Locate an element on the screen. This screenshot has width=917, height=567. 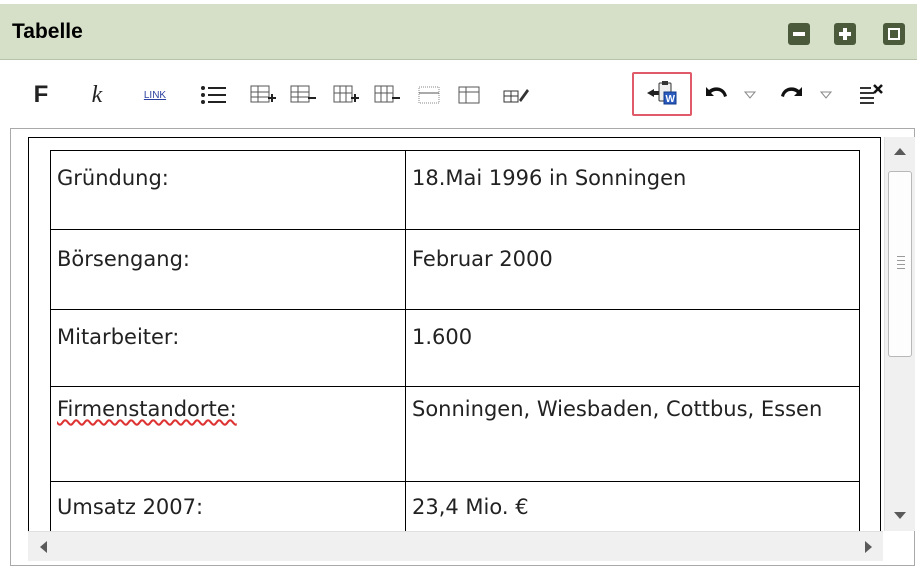
table-row: Börsengang: Februar 2000 is located at coordinates (455, 269).